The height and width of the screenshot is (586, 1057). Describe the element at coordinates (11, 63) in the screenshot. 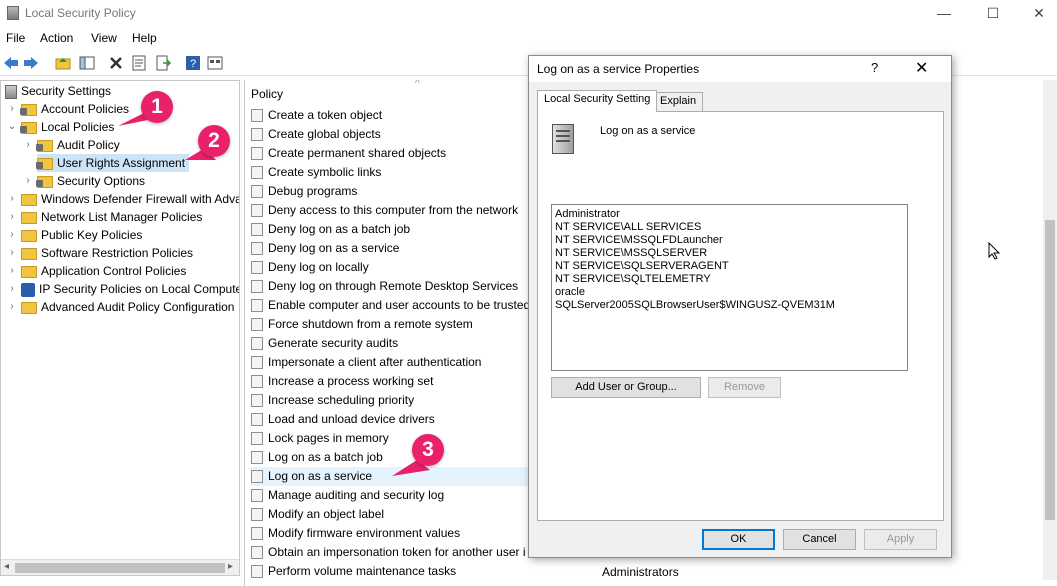

I see `back-arrow-icon` at that location.